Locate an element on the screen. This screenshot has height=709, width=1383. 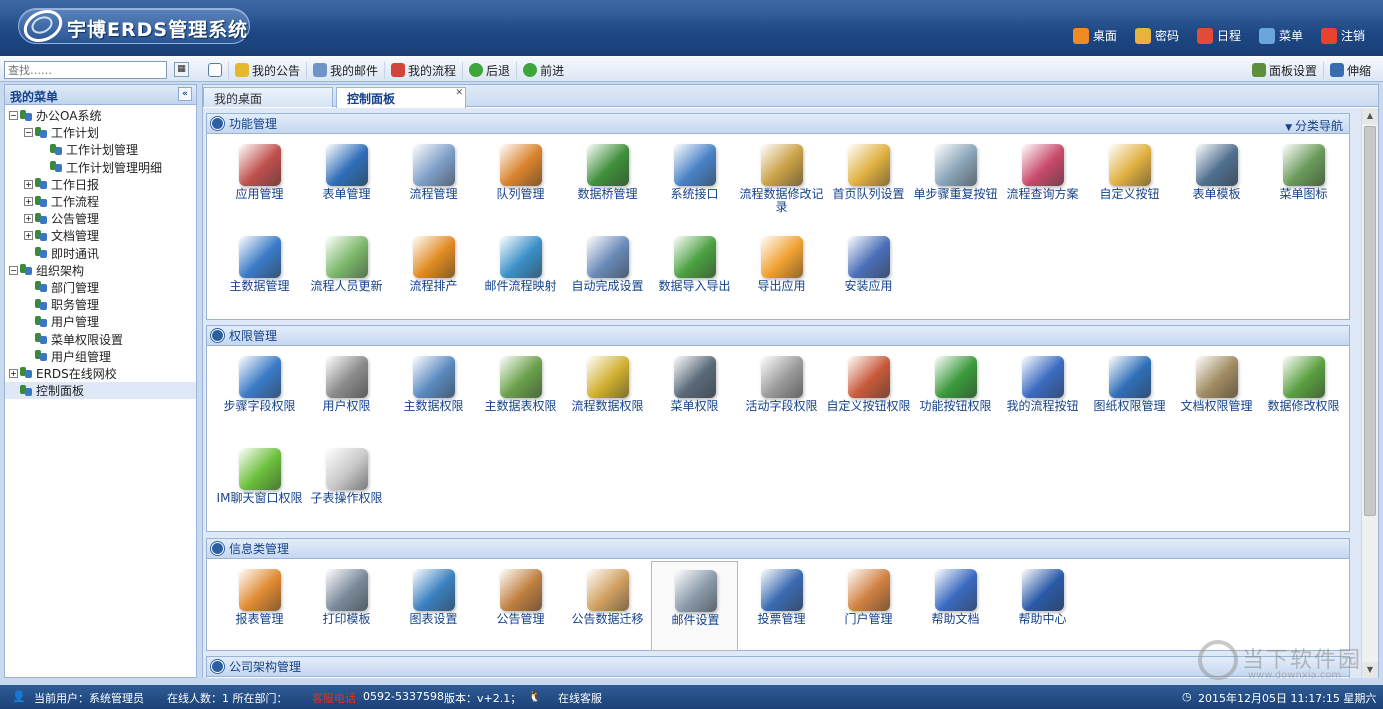
tree-item: 即时通讯 is located at coordinates (100, 253).